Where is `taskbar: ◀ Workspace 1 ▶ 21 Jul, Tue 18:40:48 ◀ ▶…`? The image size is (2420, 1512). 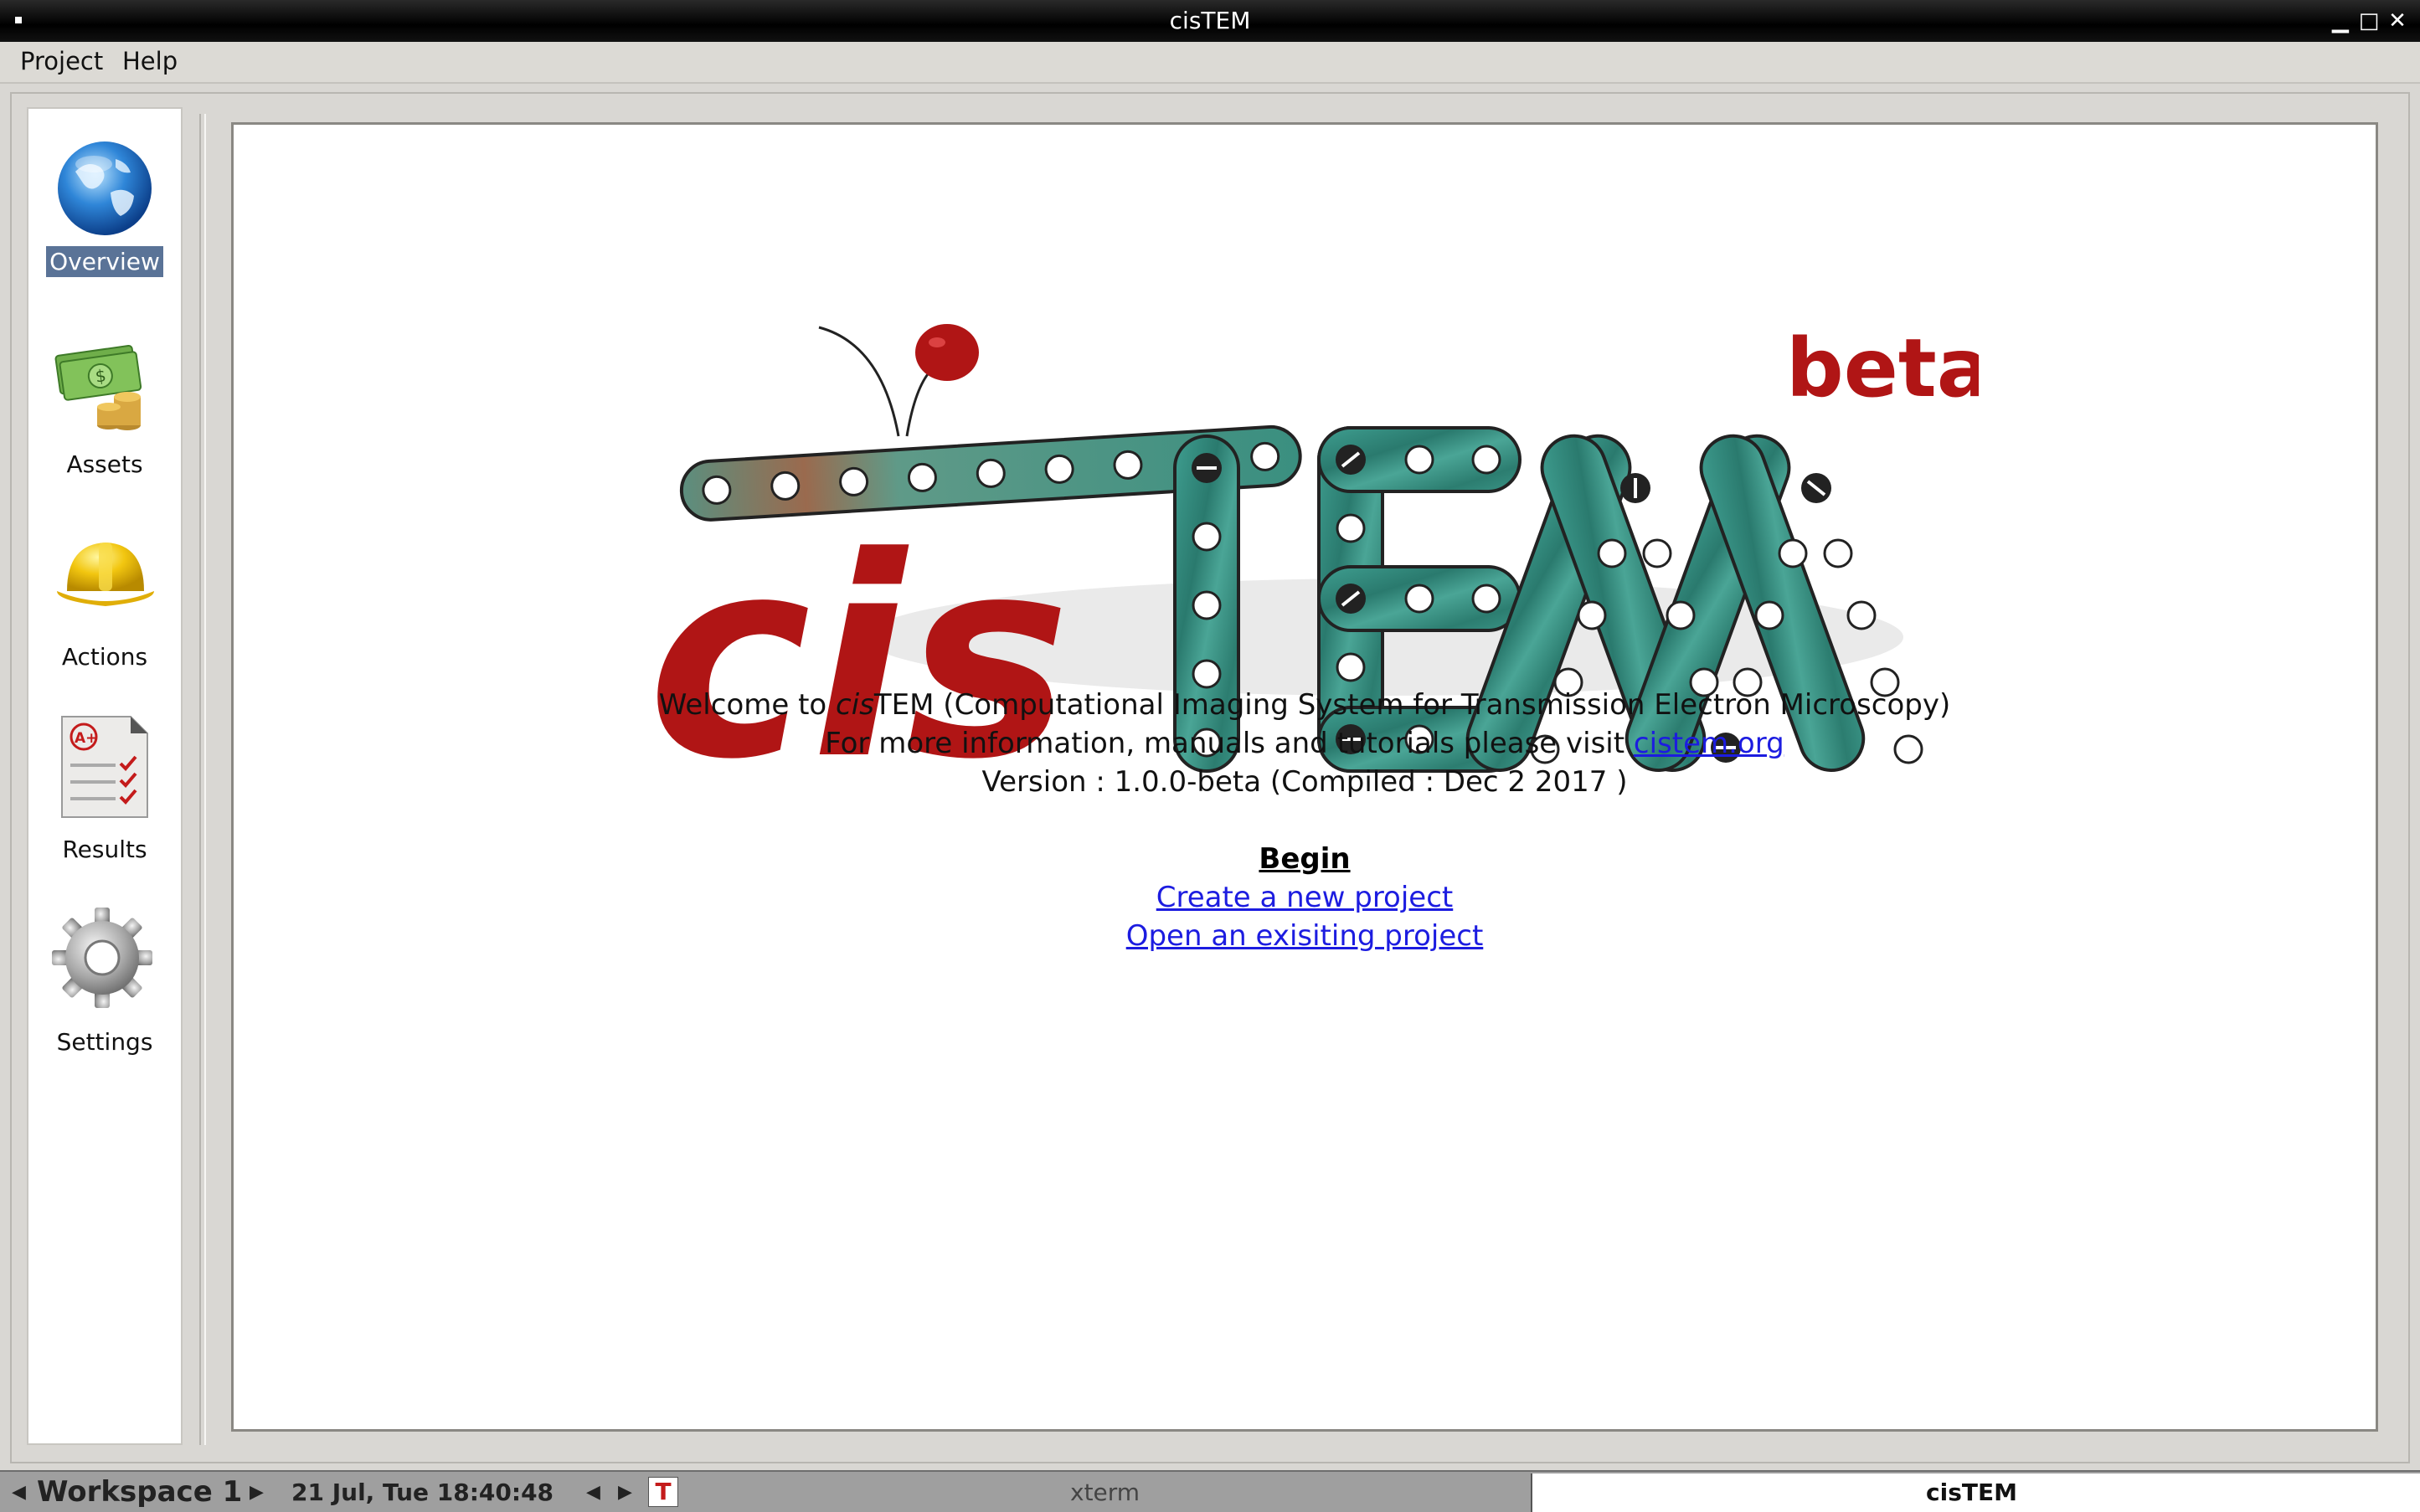 taskbar: ◀ Workspace 1 ▶ 21 Jul, Tue 18:40:48 ◀ ▶… is located at coordinates (1210, 1491).